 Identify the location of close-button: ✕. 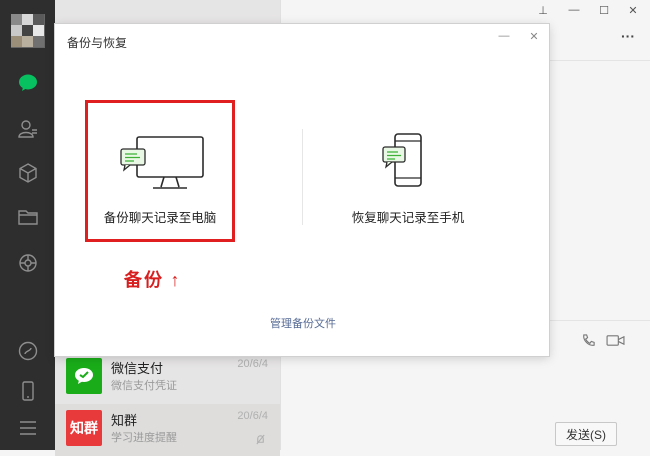
(633, 10).